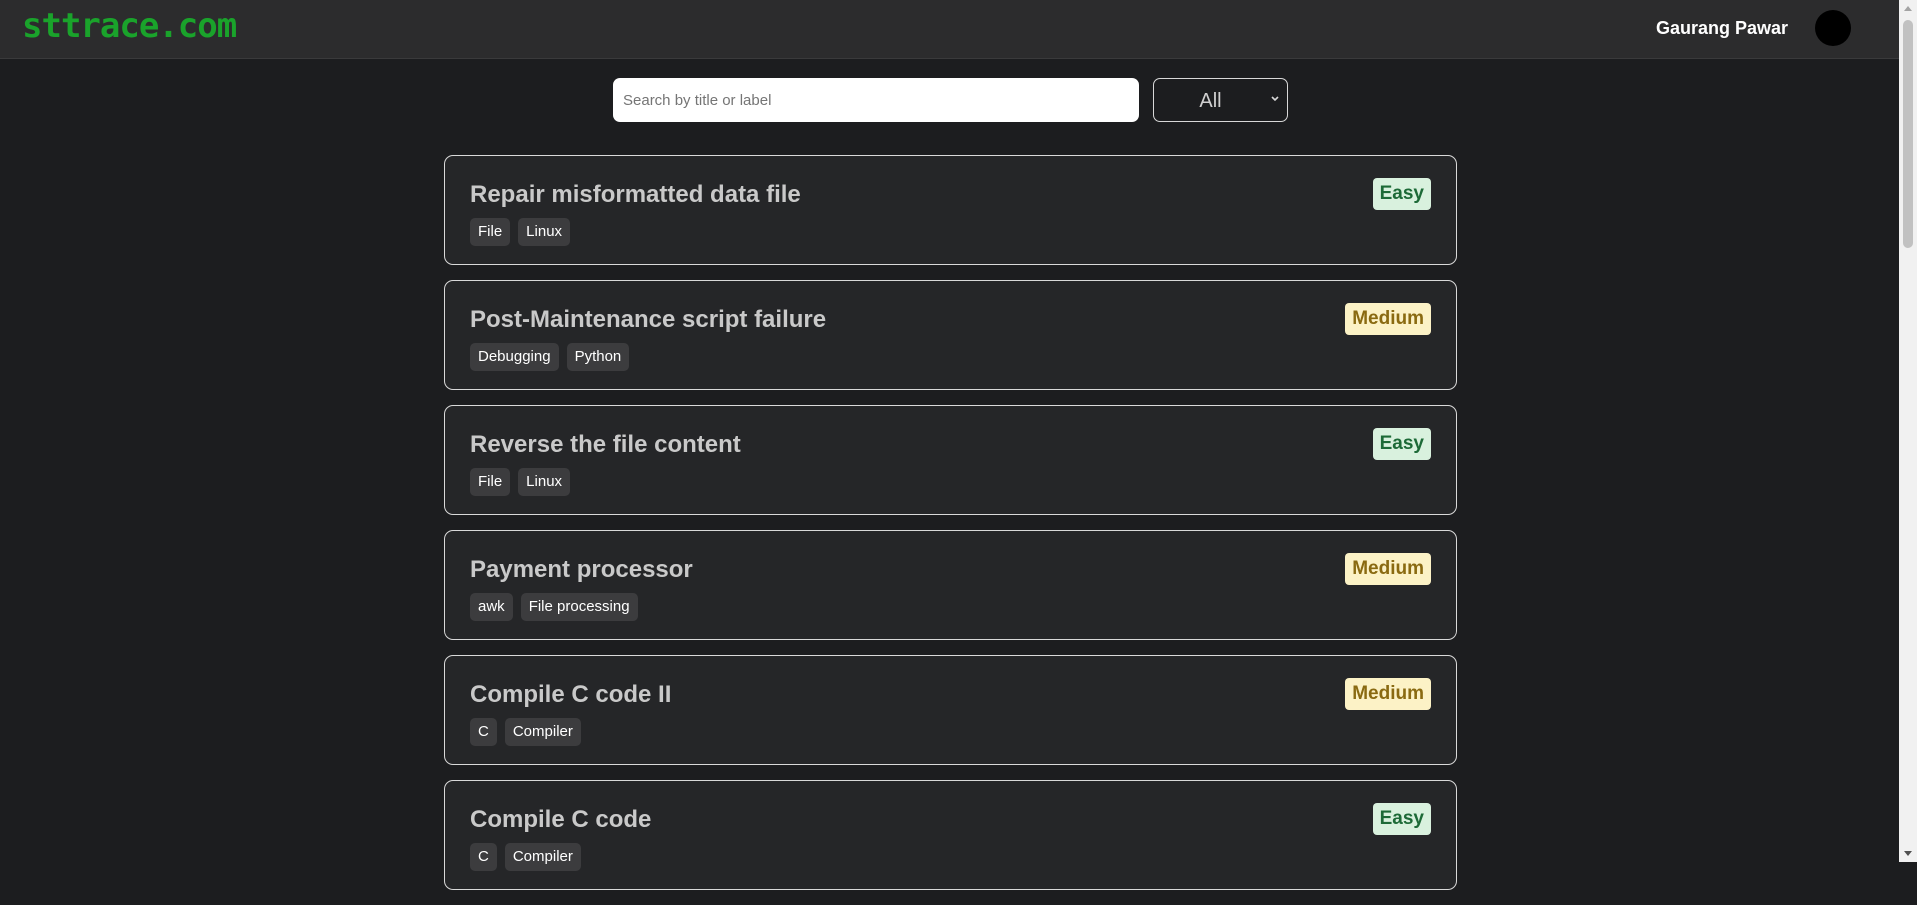 Image resolution: width=1917 pixels, height=905 pixels. What do you see at coordinates (1908, 8) in the screenshot?
I see `scroll-up-arrow-icon` at bounding box center [1908, 8].